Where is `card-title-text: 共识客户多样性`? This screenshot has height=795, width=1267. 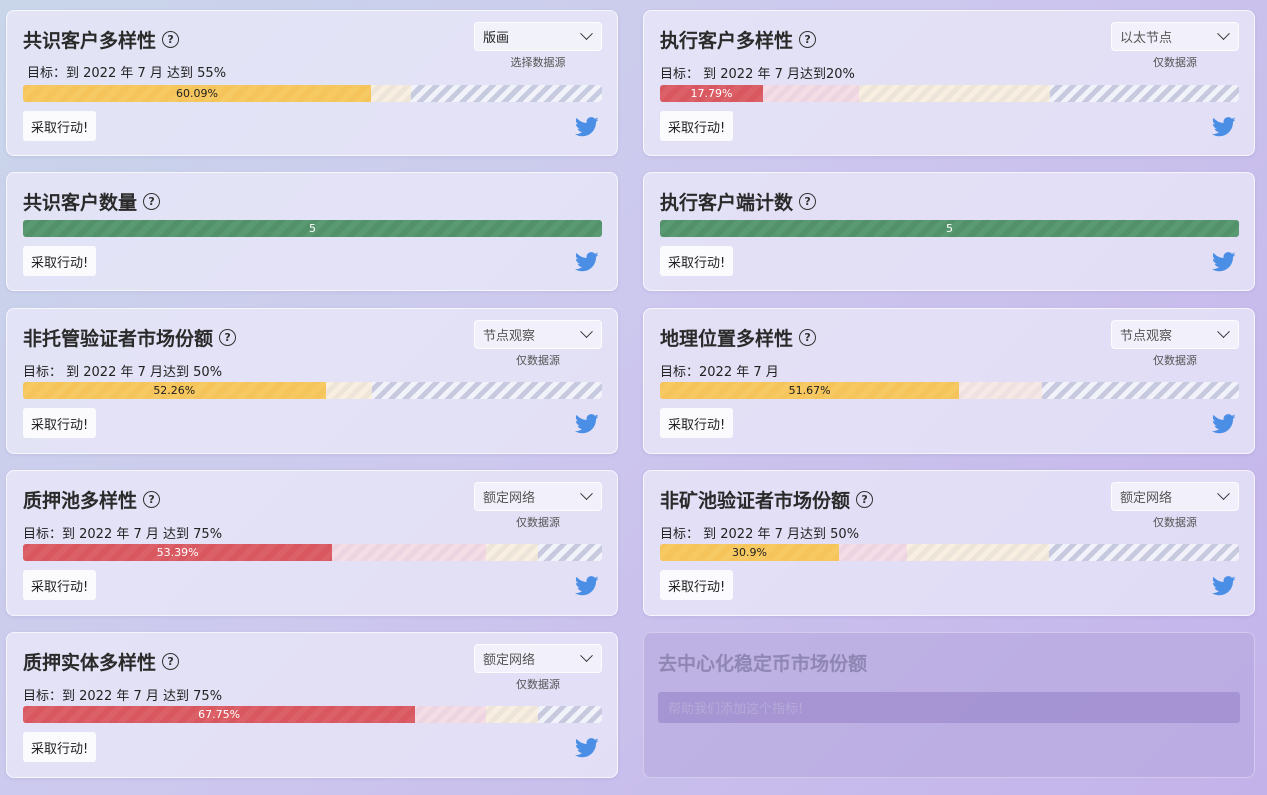 card-title-text: 共识客户多样性 is located at coordinates (90, 41).